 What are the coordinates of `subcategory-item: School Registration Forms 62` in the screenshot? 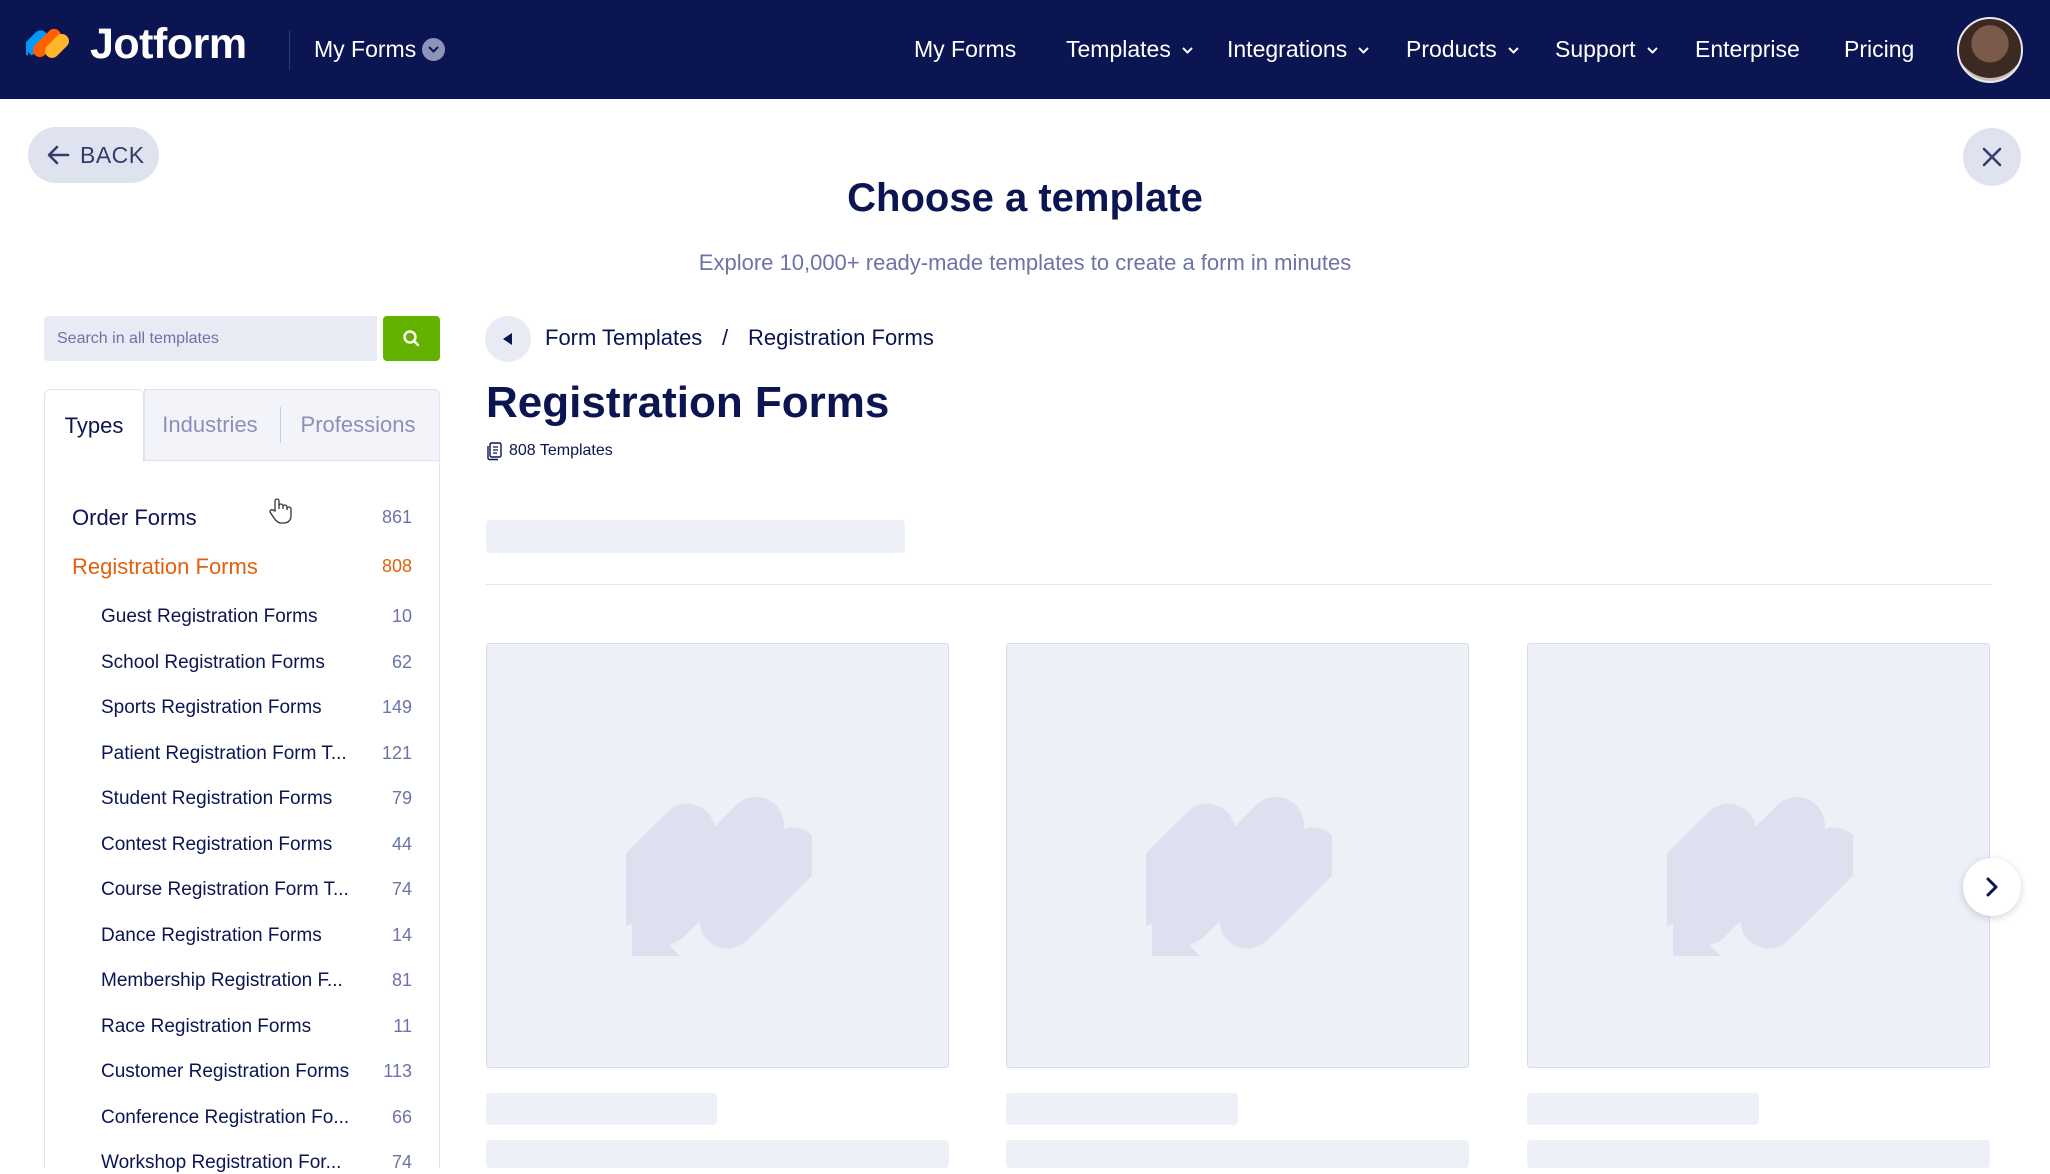 It's located at (256, 663).